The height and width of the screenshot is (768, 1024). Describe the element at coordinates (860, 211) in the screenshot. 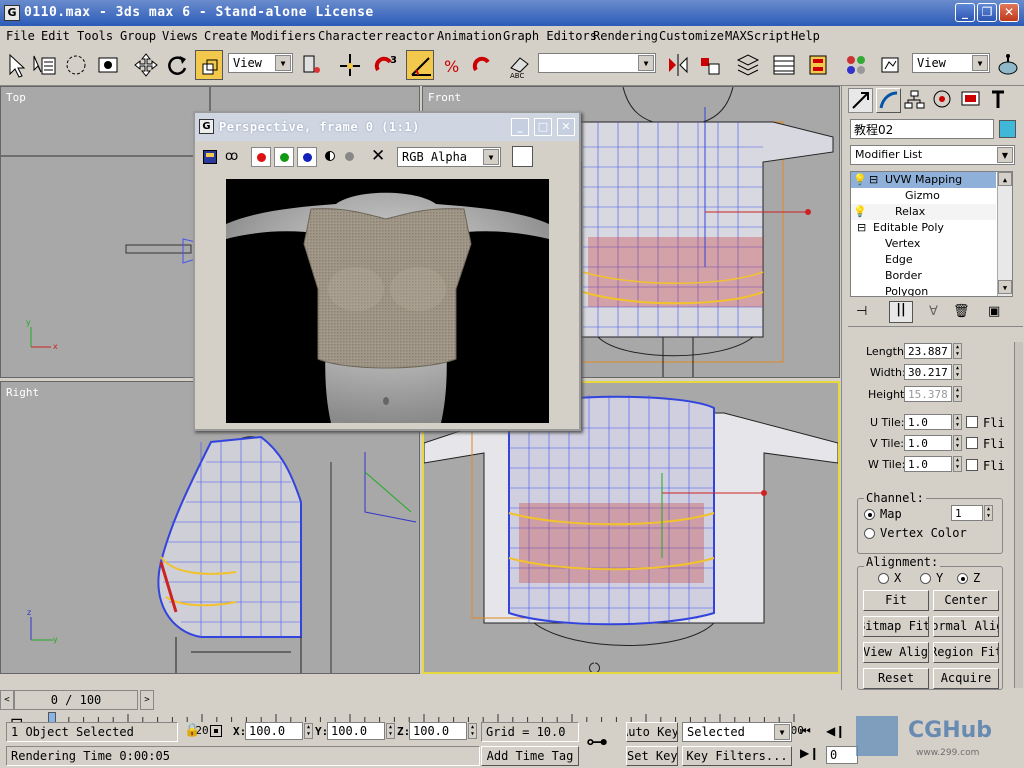

I see `lightbulb-icon: 💡` at that location.